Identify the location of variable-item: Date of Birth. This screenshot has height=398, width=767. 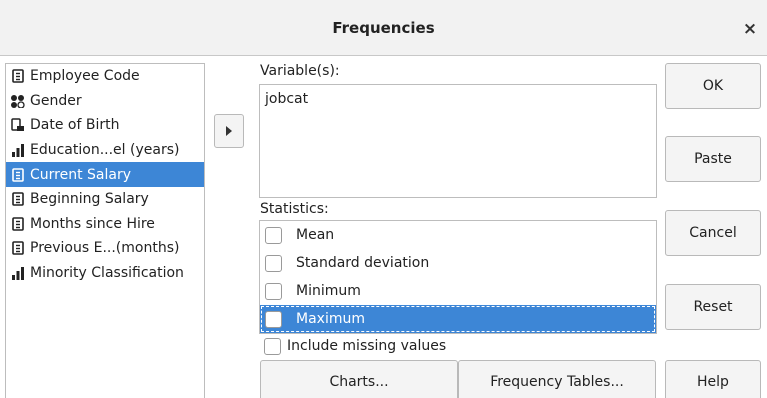
(105, 125).